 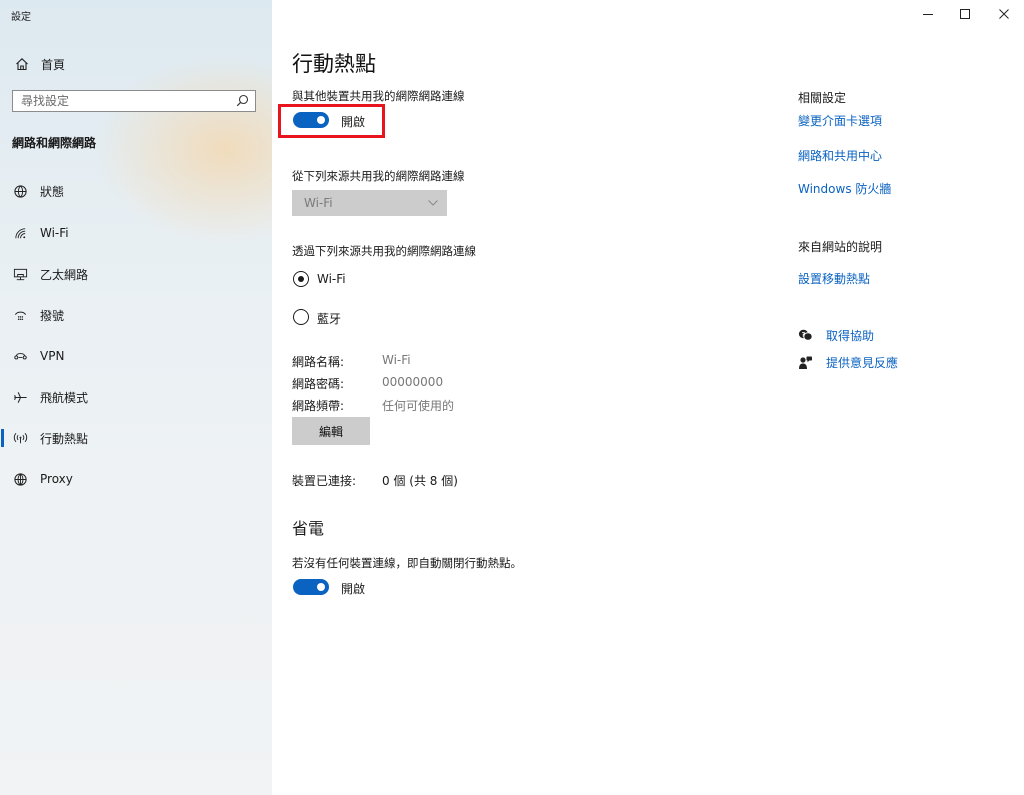 What do you see at coordinates (136, 233) in the screenshot?
I see `sidebar-item-wifi: Wi-Fi` at bounding box center [136, 233].